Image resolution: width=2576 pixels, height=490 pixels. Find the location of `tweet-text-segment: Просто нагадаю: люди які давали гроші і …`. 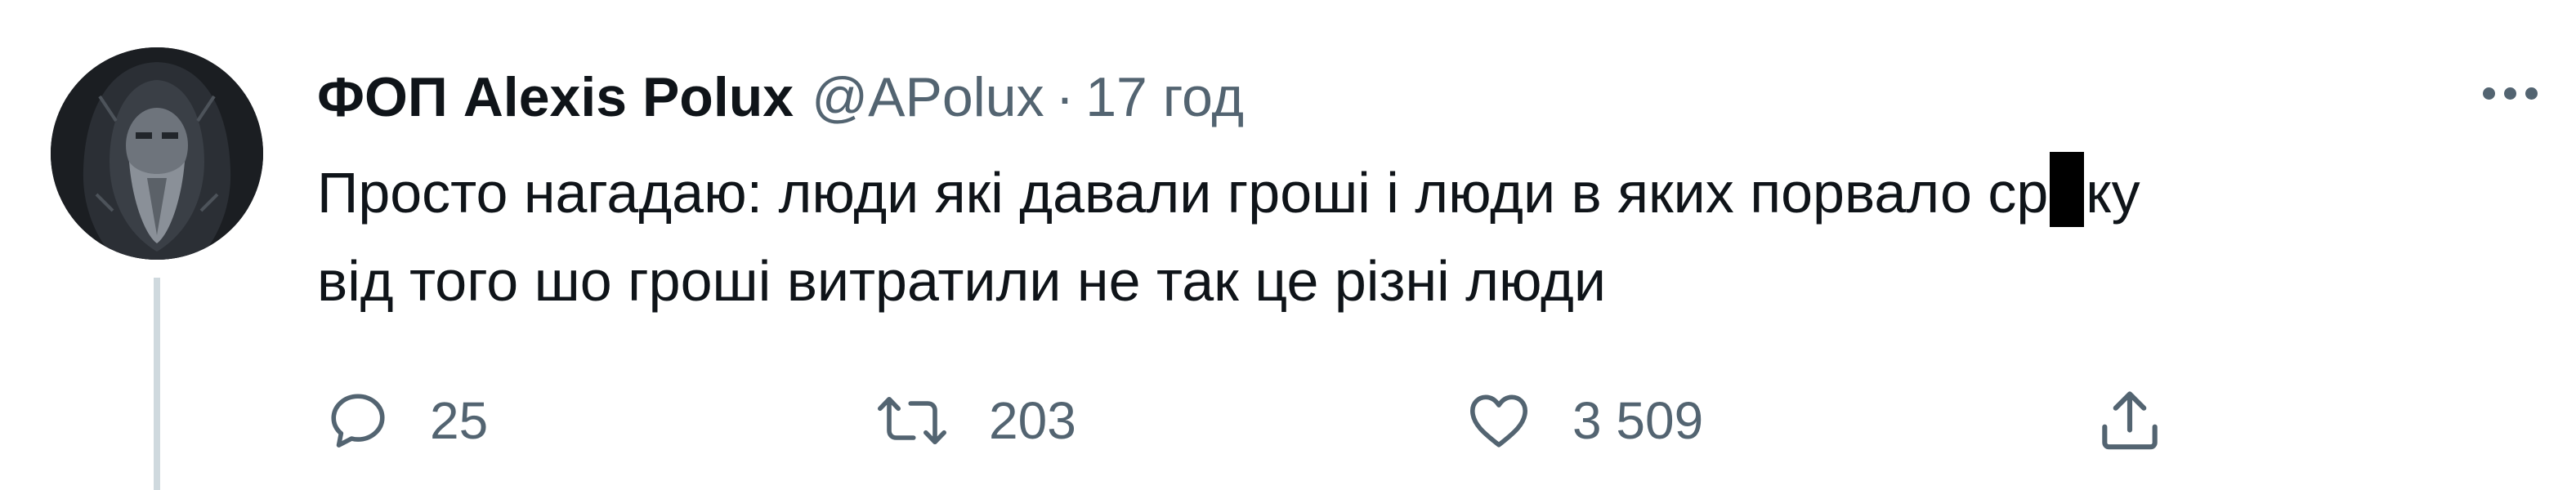

tweet-text-segment: Просто нагадаю: люди які давали гроші і … is located at coordinates (1183, 193).